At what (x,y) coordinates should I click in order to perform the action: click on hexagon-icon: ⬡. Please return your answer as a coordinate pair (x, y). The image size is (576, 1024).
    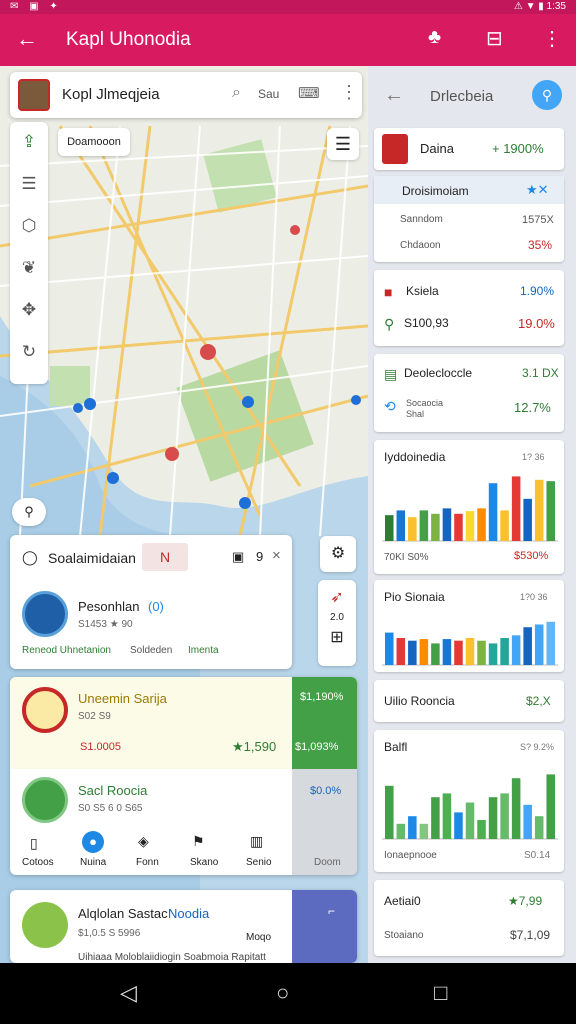
    Looking at the image, I should click on (29, 226).